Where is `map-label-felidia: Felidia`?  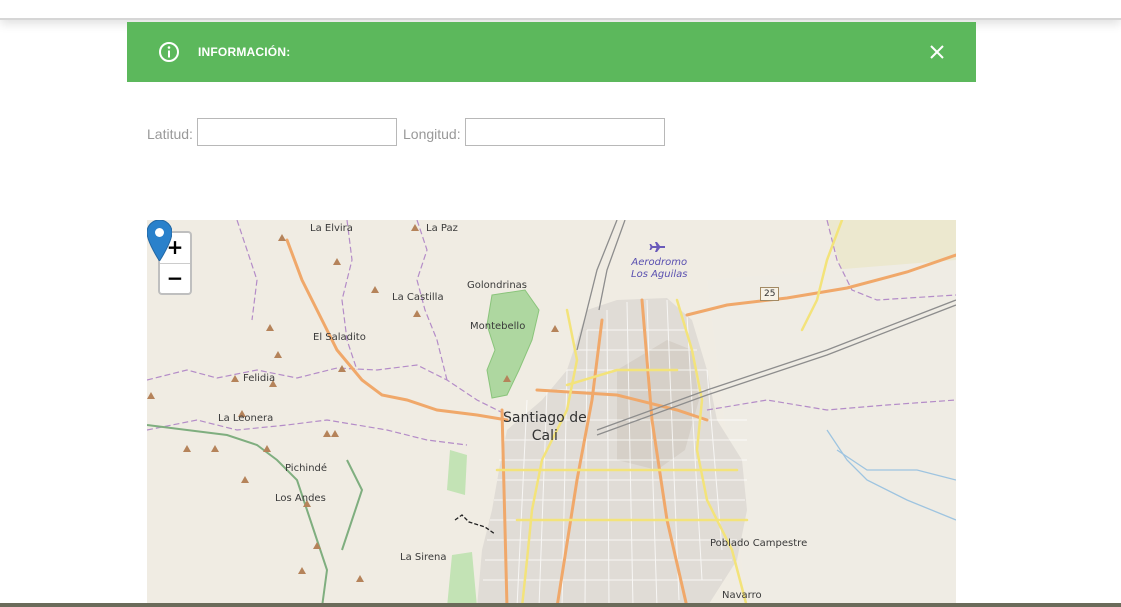 map-label-felidia: Felidia is located at coordinates (259, 378).